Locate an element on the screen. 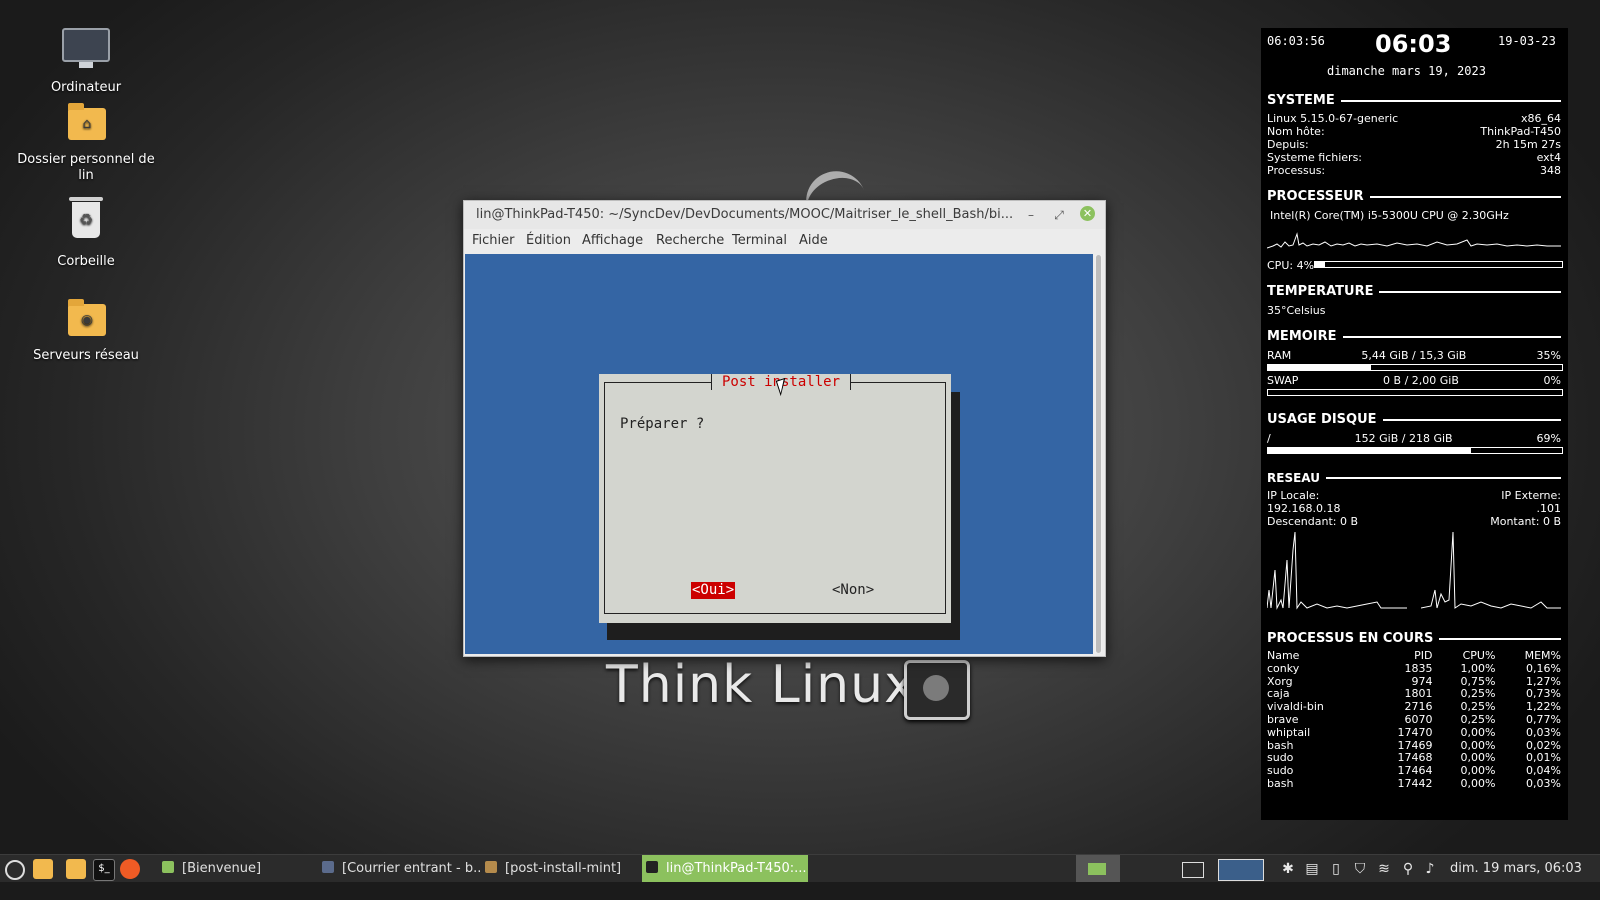  disque-heading: USAGE DISQUE is located at coordinates (1414, 419).